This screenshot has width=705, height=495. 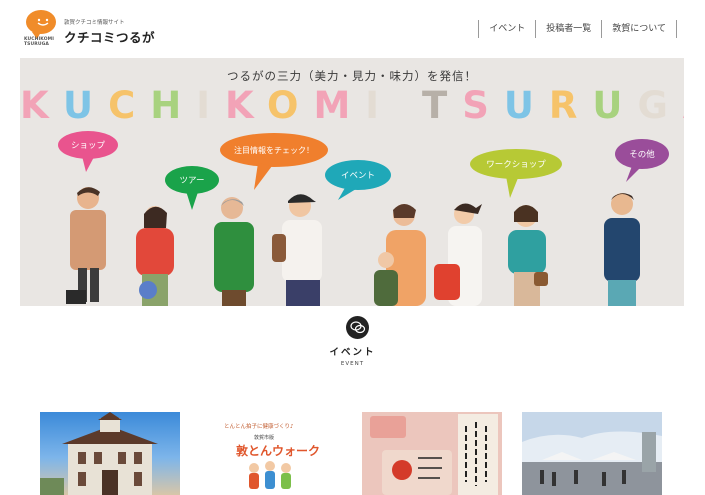 I want to click on bubble-tour, so click(x=192, y=188).